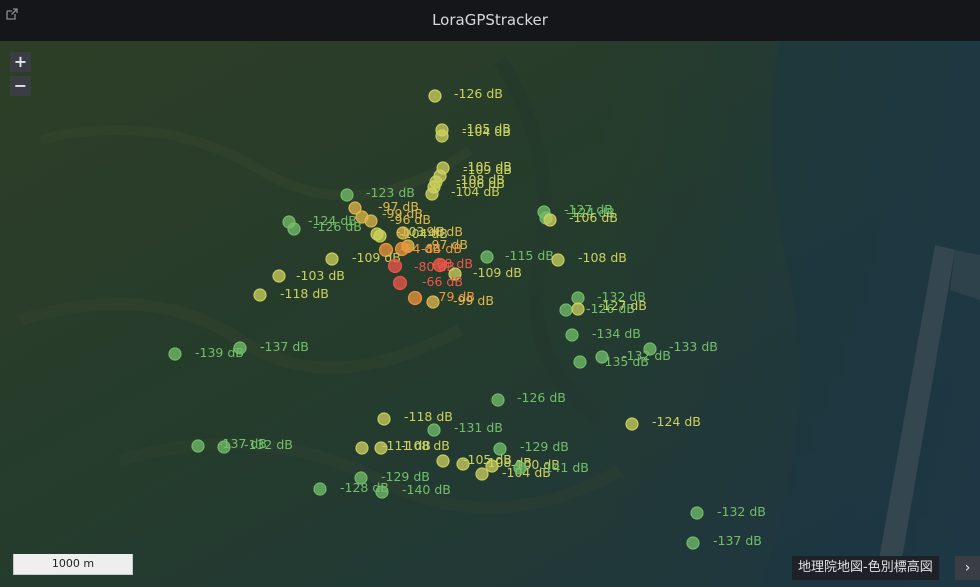 This screenshot has height=587, width=980. I want to click on signal-label: -140 dB, so click(426, 489).